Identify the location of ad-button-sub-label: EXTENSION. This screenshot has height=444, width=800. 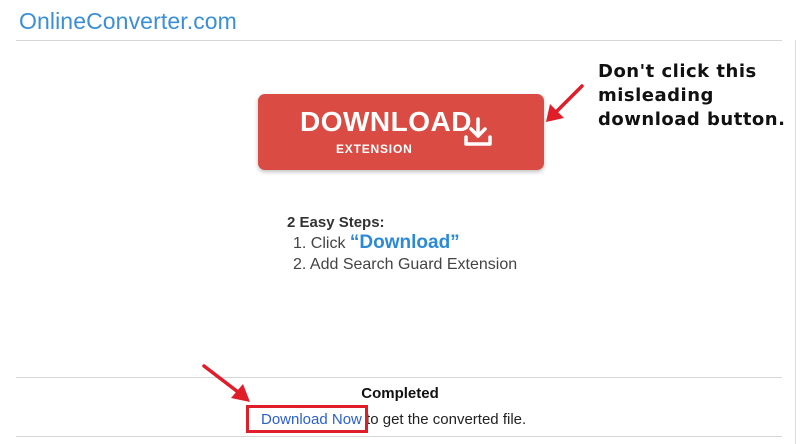
(374, 149).